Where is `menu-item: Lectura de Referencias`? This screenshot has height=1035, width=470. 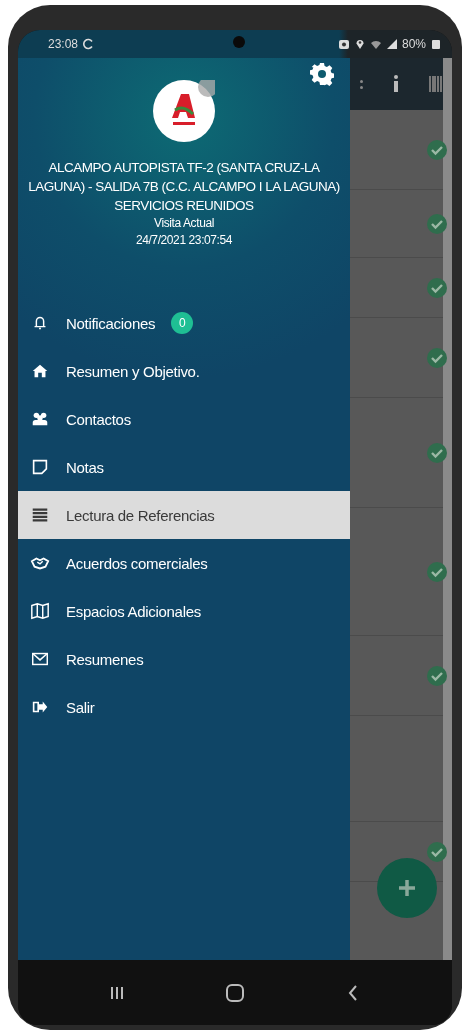 menu-item: Lectura de Referencias is located at coordinates (184, 515).